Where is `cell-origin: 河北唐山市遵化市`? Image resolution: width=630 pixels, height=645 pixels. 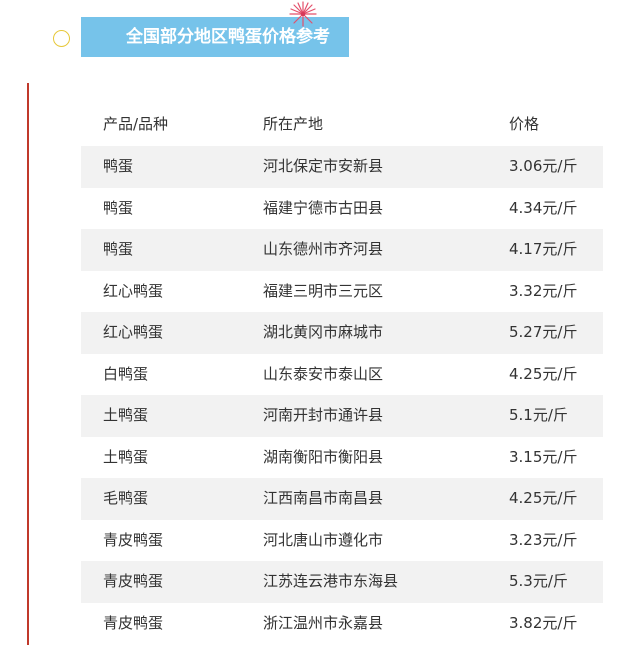 cell-origin: 河北唐山市遵化市 is located at coordinates (323, 539).